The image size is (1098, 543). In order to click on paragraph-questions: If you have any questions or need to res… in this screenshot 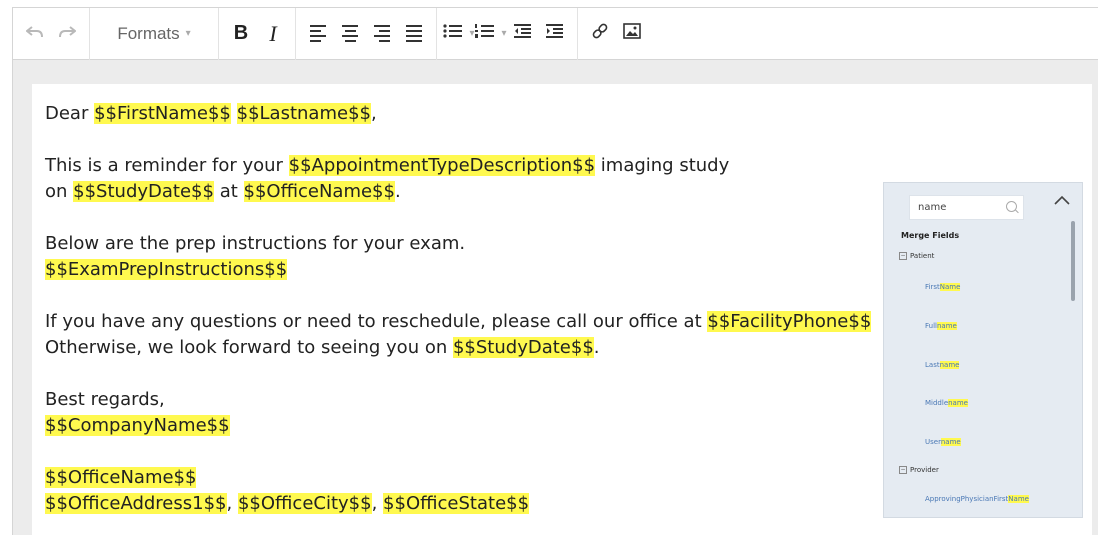, I will do `click(458, 335)`.